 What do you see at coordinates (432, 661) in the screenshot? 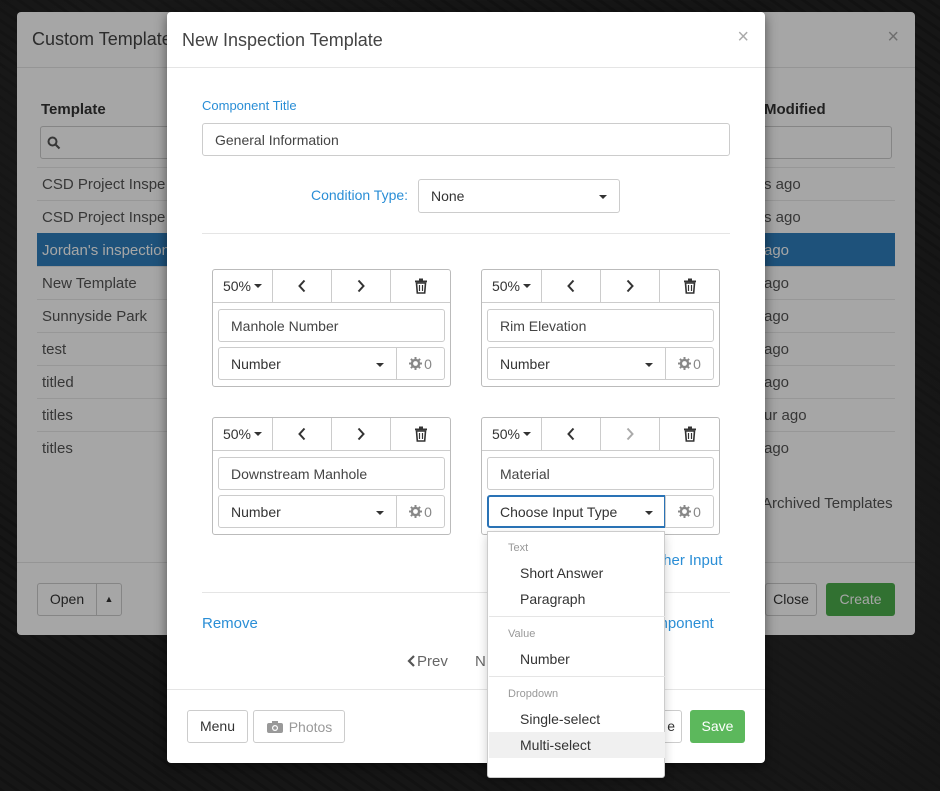
I see `prev-label: Prev` at bounding box center [432, 661].